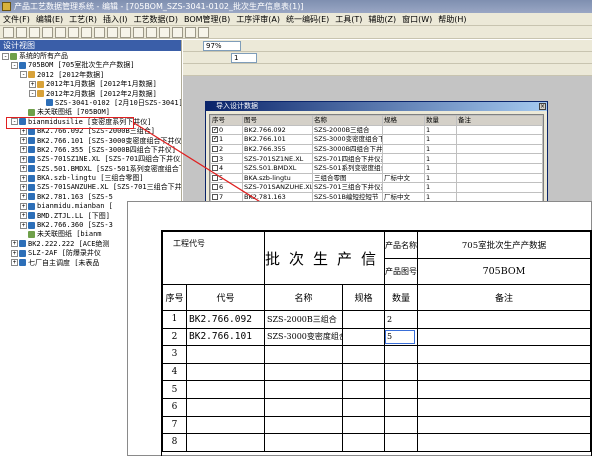 This screenshot has height=456, width=592. Describe the element at coordinates (347, 168) in the screenshot. I see `grid-cell-name: SZS-501系列变密度组合下` at that location.